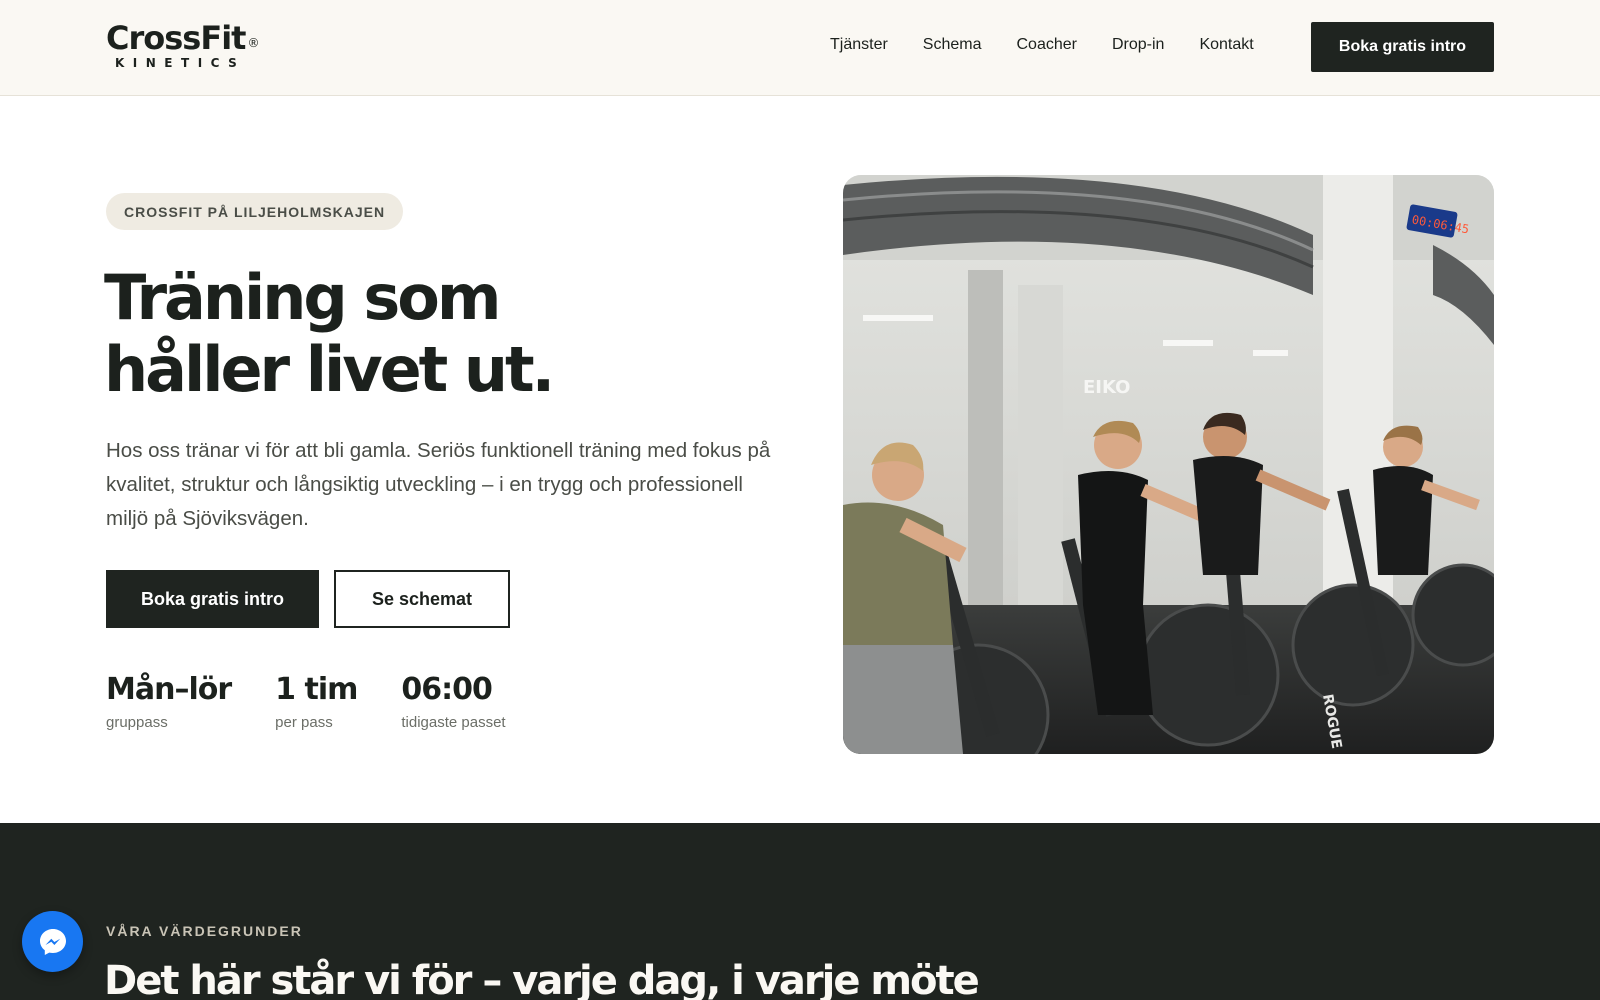 This screenshot has width=1600, height=1000. I want to click on hero-title-line-1: Träning som, so click(303, 297).